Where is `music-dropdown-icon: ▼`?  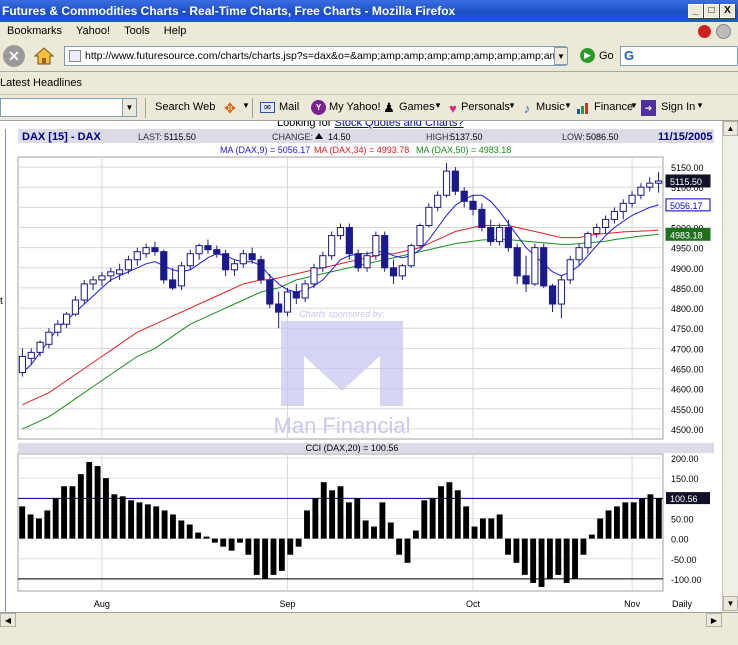
music-dropdown-icon: ▼ is located at coordinates (568, 105).